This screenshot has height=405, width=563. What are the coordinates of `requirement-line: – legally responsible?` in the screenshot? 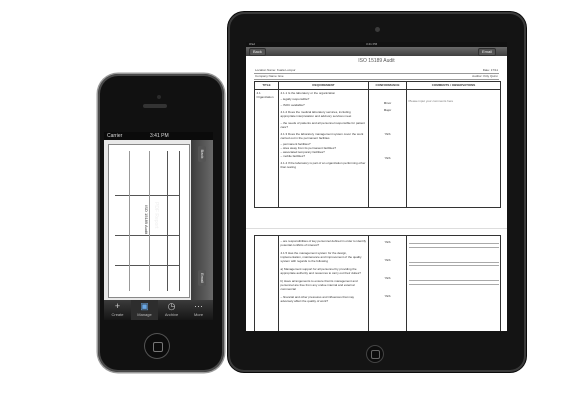 It's located at (295, 99).